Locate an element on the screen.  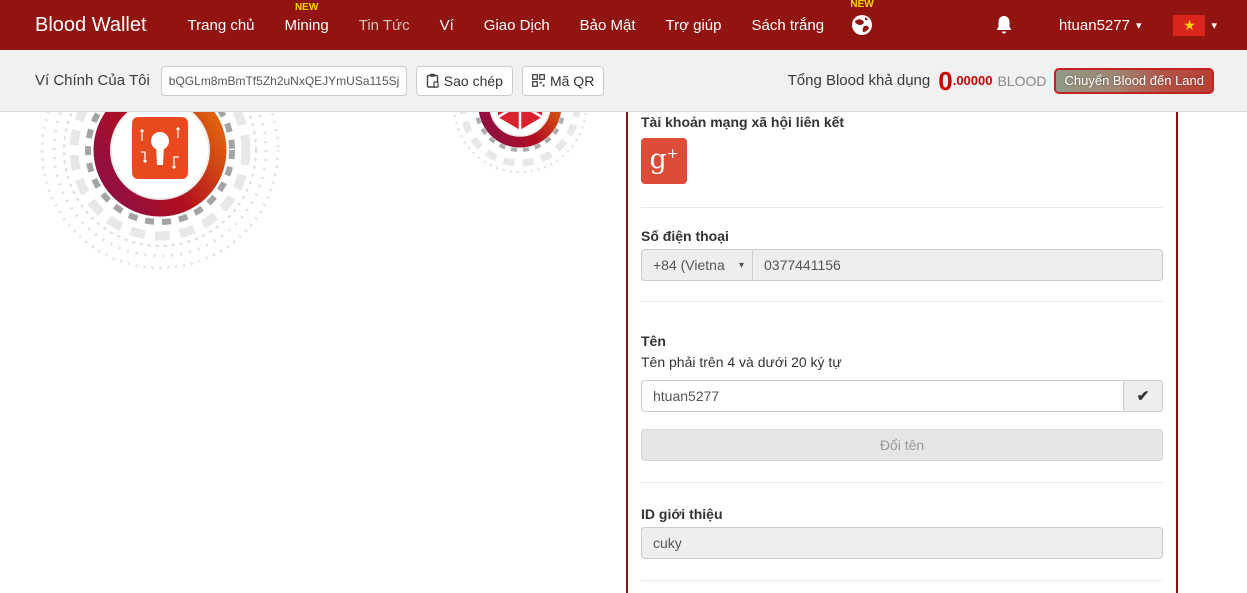
star-icon: ★ is located at coordinates (1189, 25).